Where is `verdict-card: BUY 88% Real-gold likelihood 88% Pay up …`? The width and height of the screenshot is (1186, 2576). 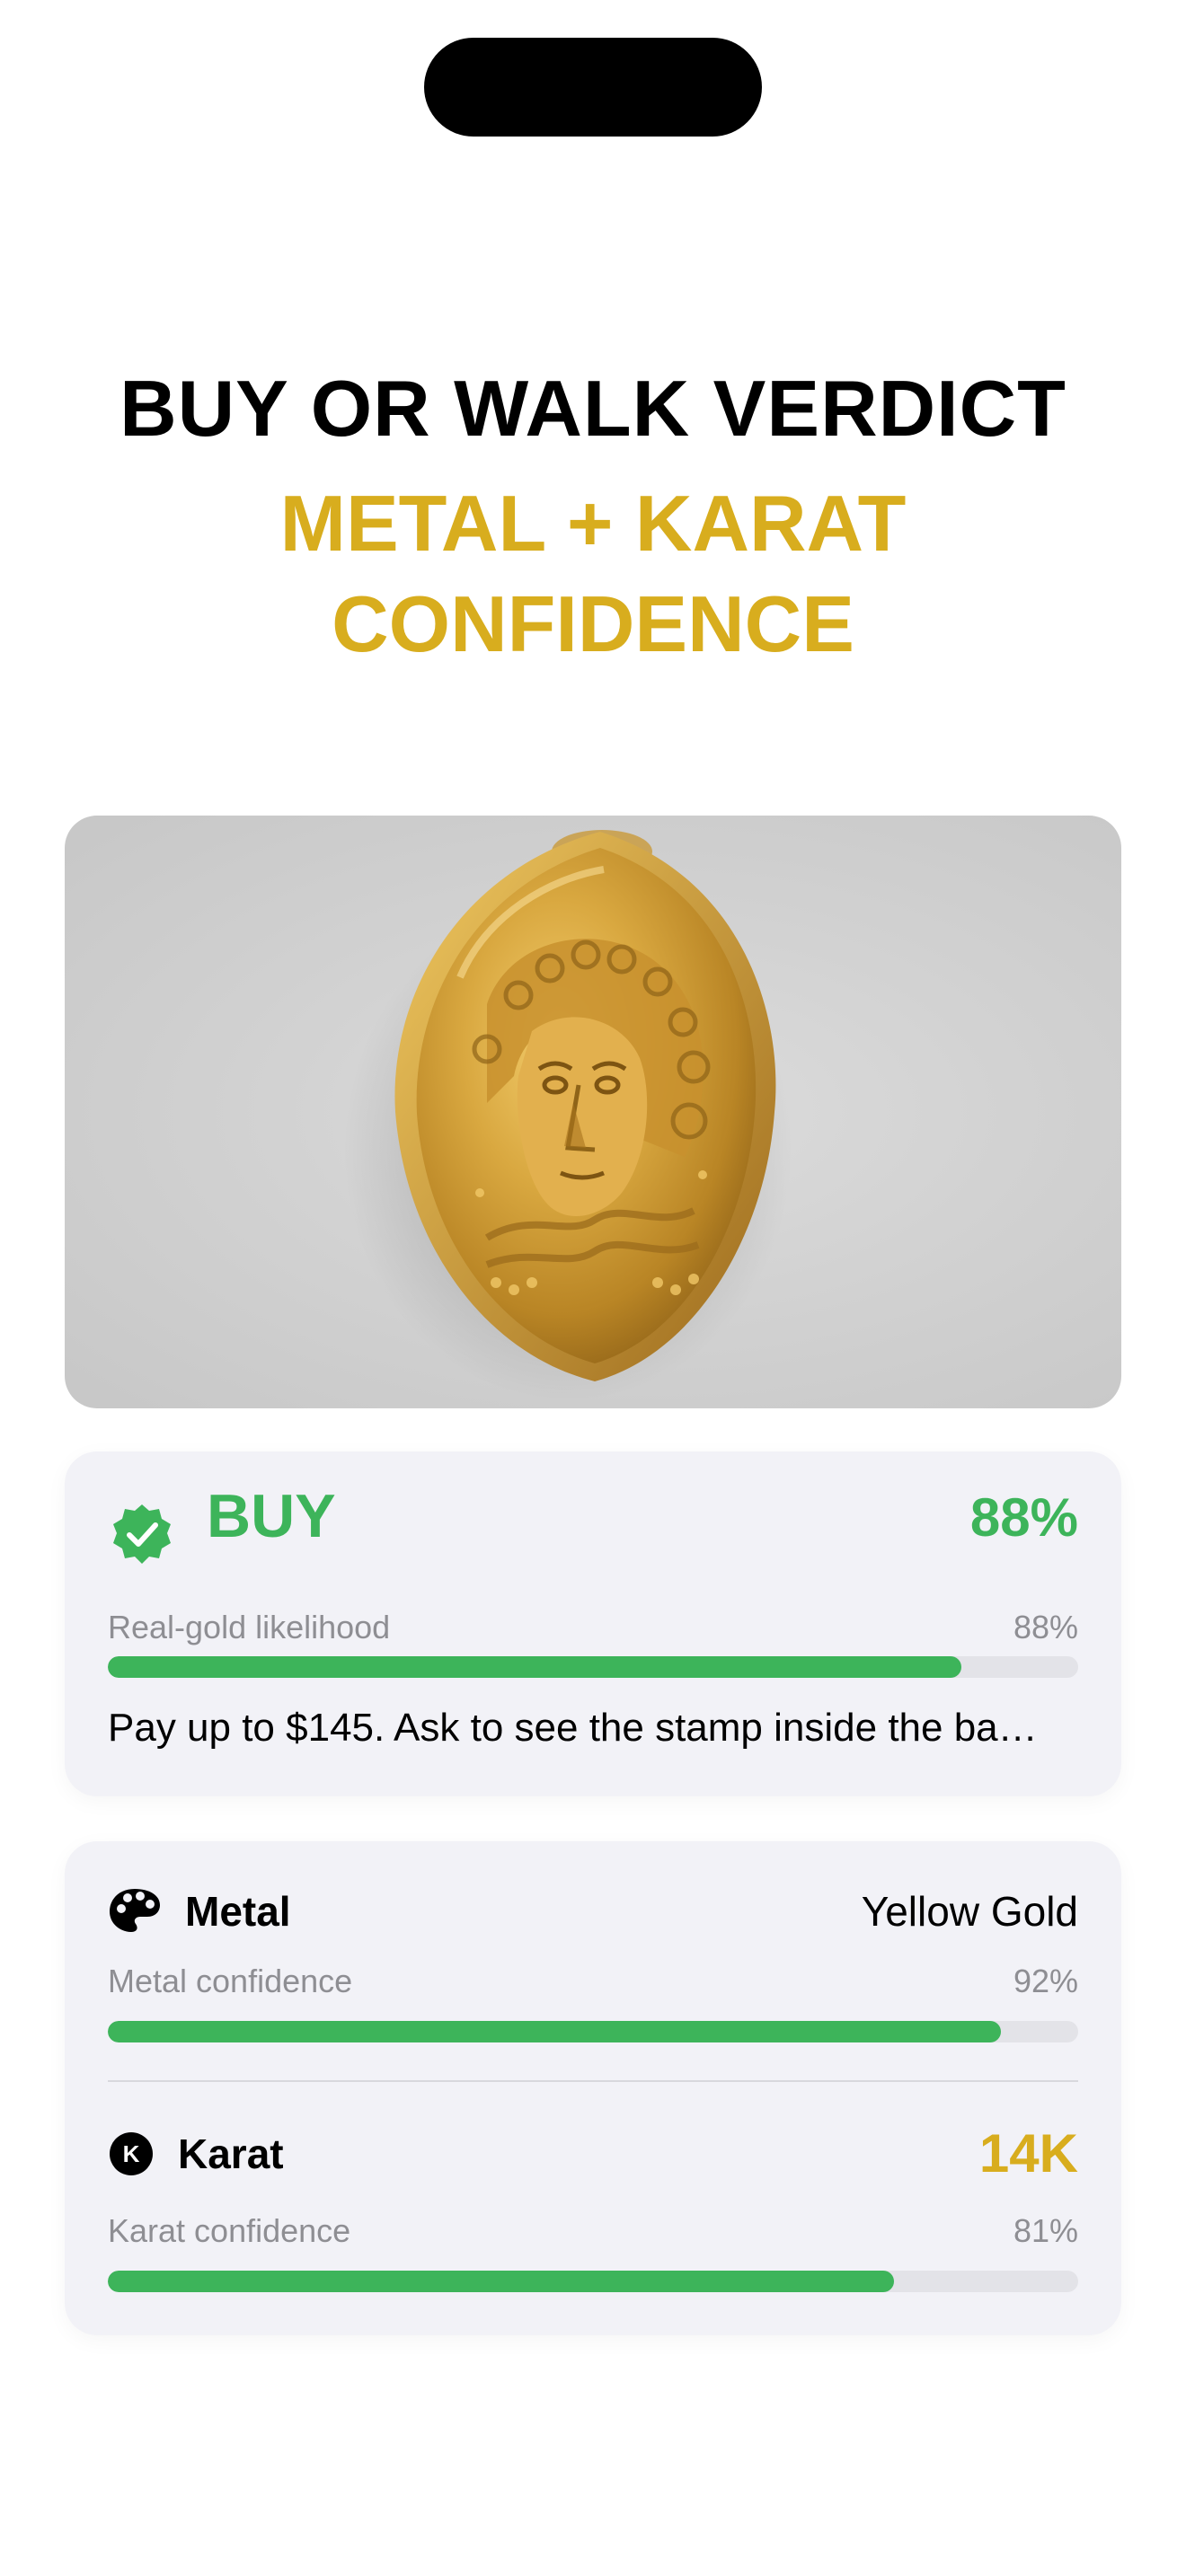
verdict-card: BUY 88% Real-gold likelihood 88% Pay up … is located at coordinates (593, 1623).